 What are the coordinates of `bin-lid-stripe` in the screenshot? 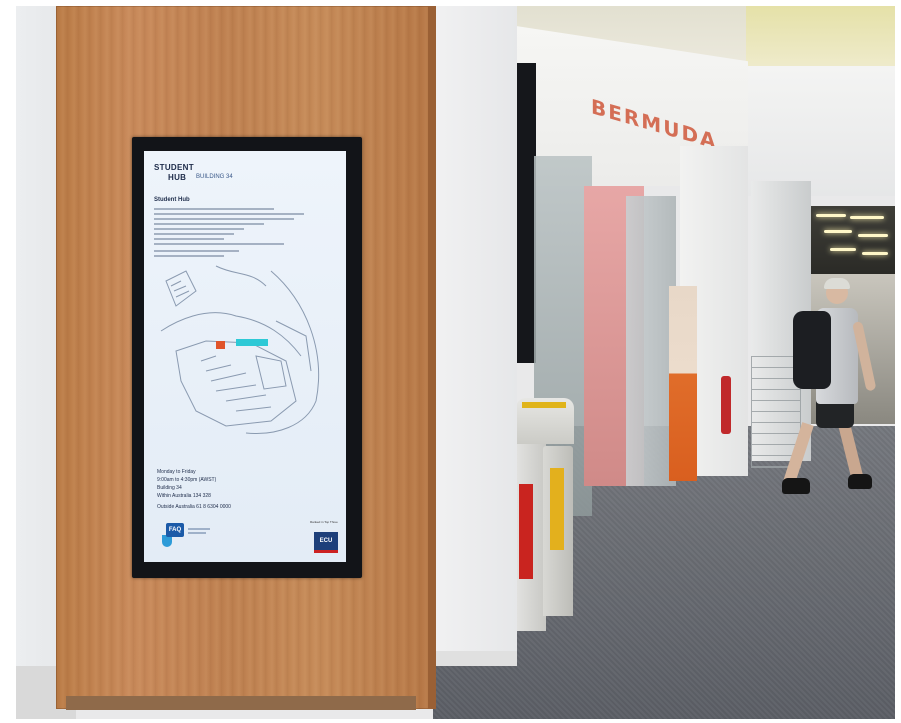 It's located at (544, 405).